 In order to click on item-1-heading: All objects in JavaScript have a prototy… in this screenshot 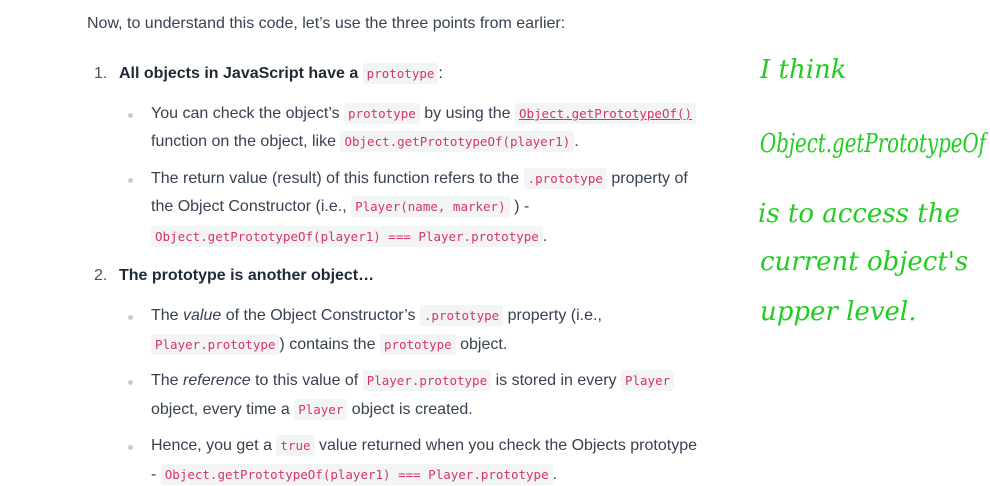, I will do `click(281, 74)`.